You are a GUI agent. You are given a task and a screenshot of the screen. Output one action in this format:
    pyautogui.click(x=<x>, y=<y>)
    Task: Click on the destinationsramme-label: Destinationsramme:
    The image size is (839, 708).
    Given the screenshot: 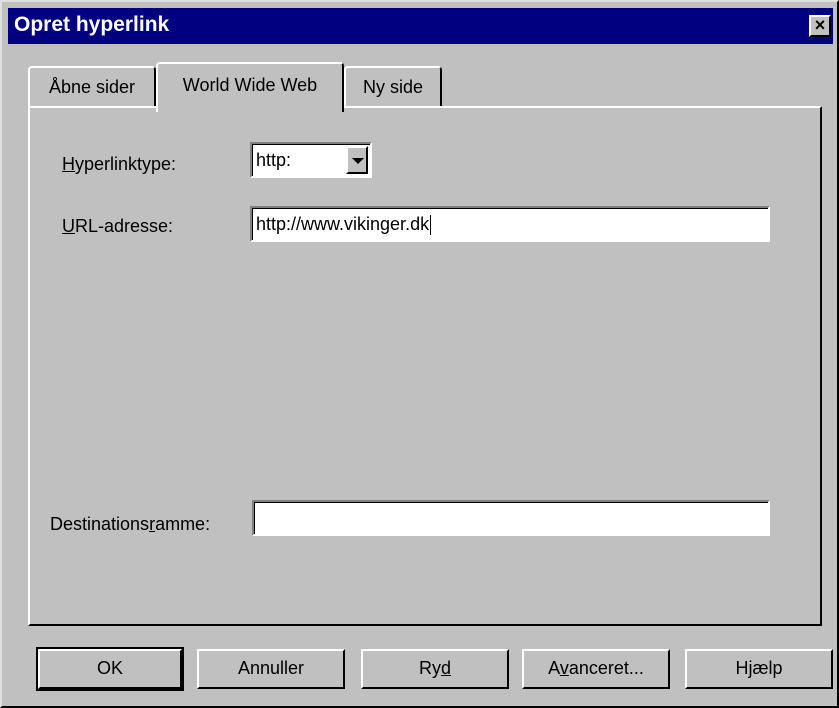 What is the action you would take?
    pyautogui.click(x=130, y=524)
    